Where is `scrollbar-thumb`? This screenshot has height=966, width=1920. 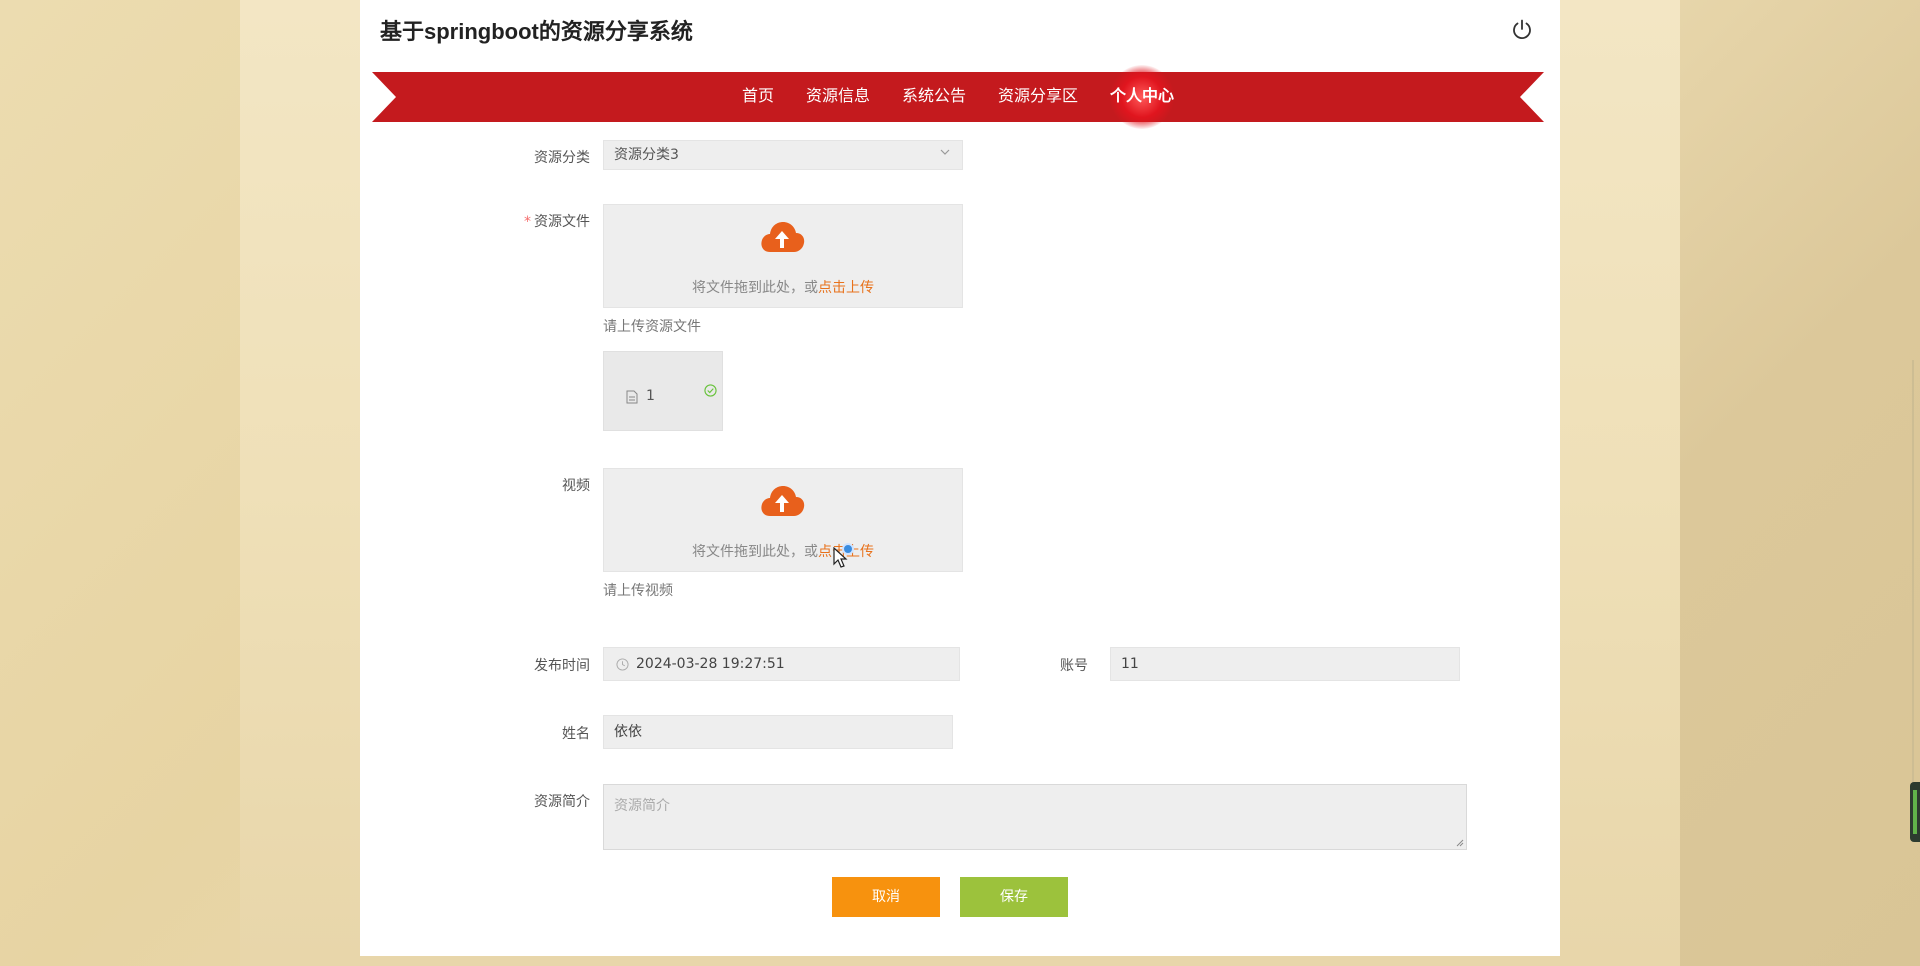
scrollbar-thumb is located at coordinates (1913, 585).